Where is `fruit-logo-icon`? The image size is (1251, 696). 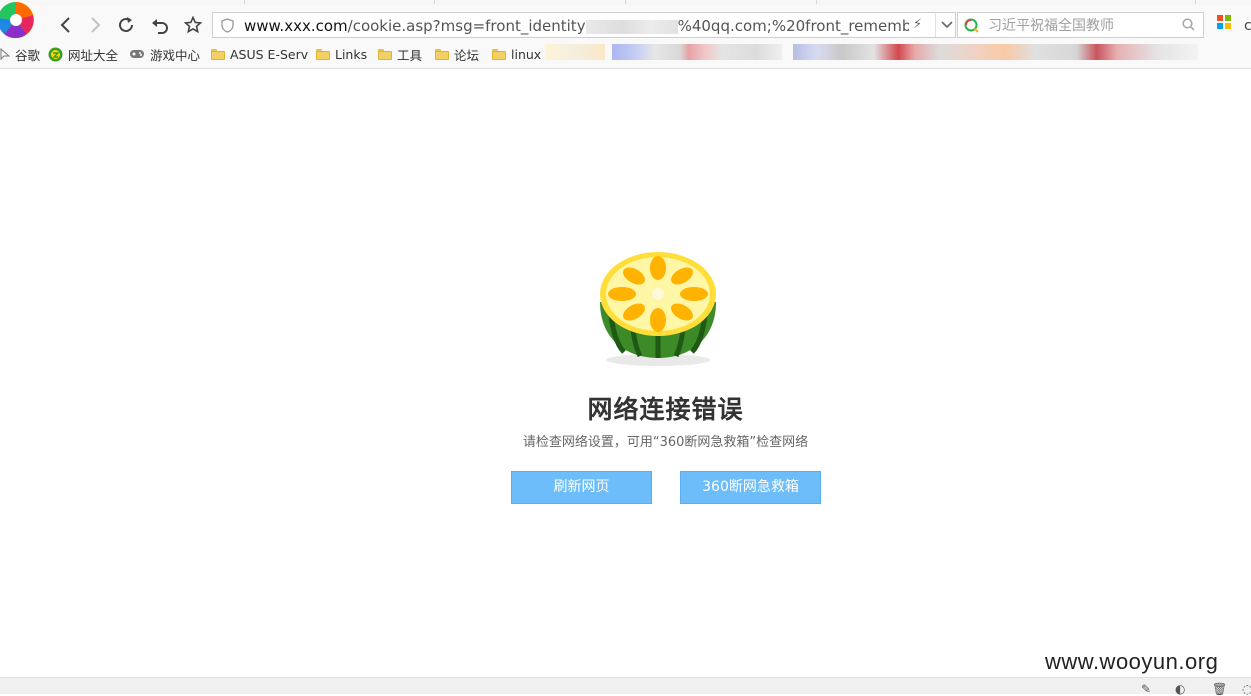 fruit-logo-icon is located at coordinates (658, 309).